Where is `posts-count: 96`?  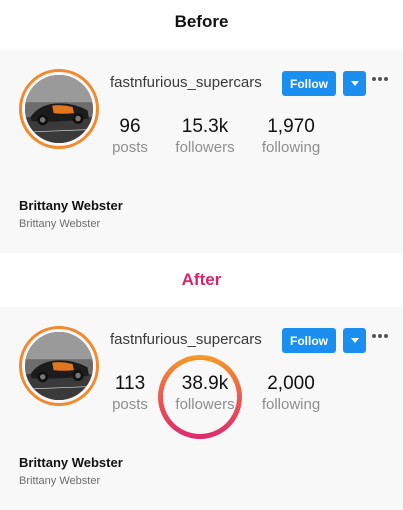
posts-count: 96 is located at coordinates (130, 126).